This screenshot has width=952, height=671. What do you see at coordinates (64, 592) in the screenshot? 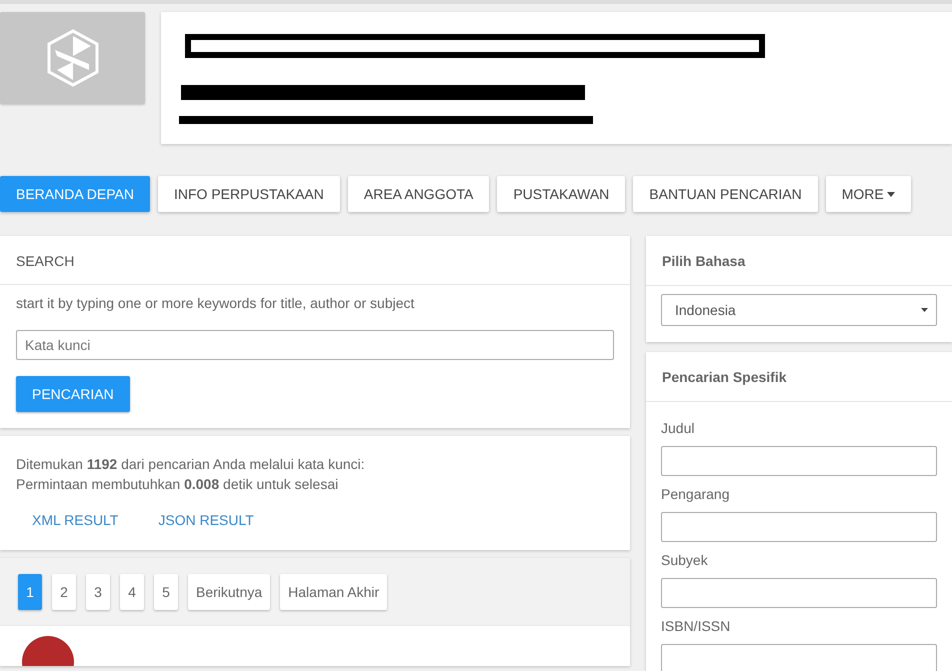
I see `page-button: 2` at bounding box center [64, 592].